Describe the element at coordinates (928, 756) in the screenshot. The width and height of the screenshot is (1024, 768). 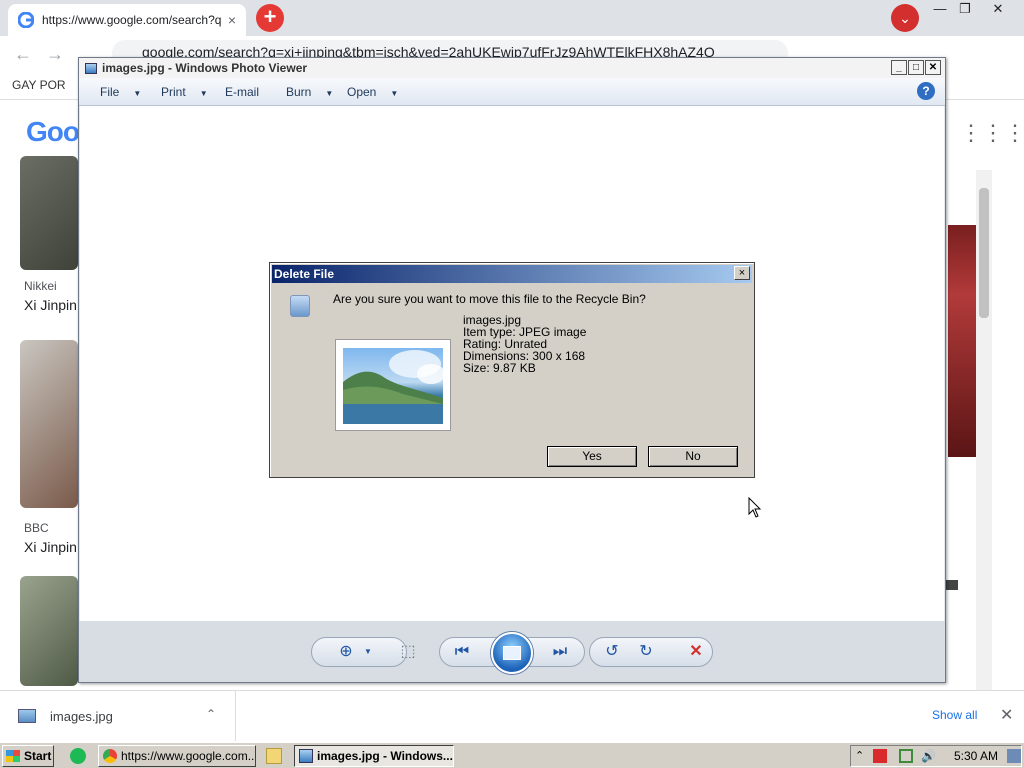
I see `volume-icon: 🔊` at that location.